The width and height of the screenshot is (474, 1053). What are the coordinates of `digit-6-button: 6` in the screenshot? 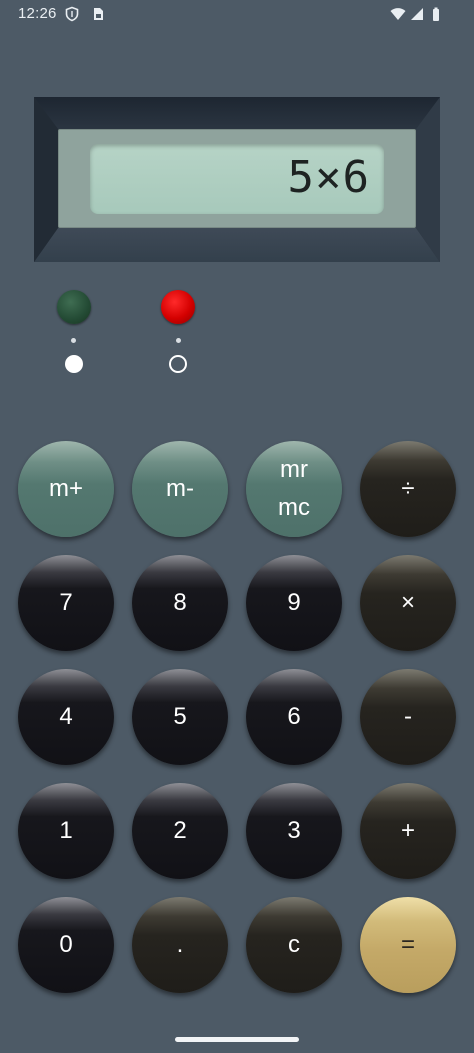 It's located at (294, 717).